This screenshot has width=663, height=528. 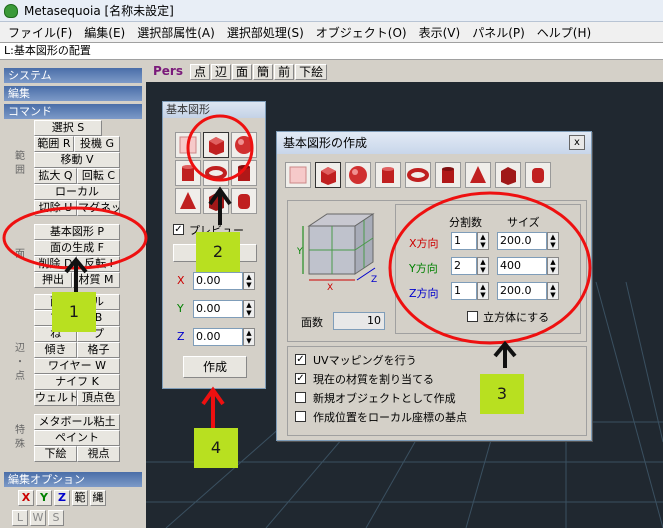 What do you see at coordinates (311, 72) in the screenshot?
I see `underlay-view-button: 下絵` at bounding box center [311, 72].